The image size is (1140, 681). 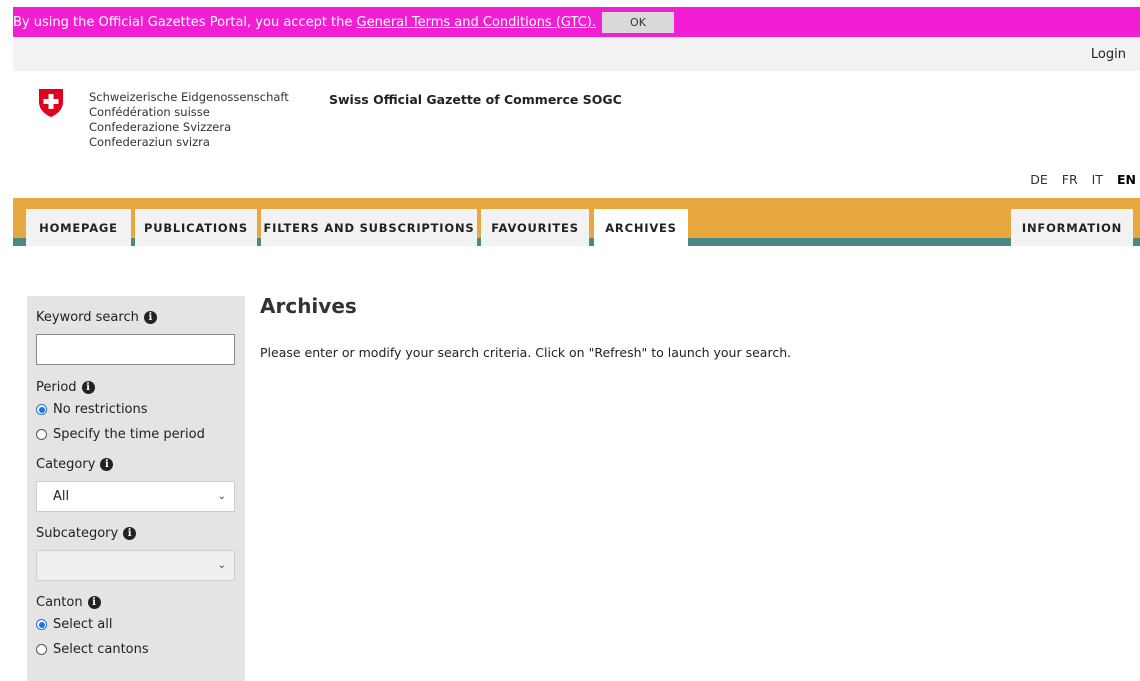 I want to click on tab-information: INFORMATION, so click(x=1072, y=227).